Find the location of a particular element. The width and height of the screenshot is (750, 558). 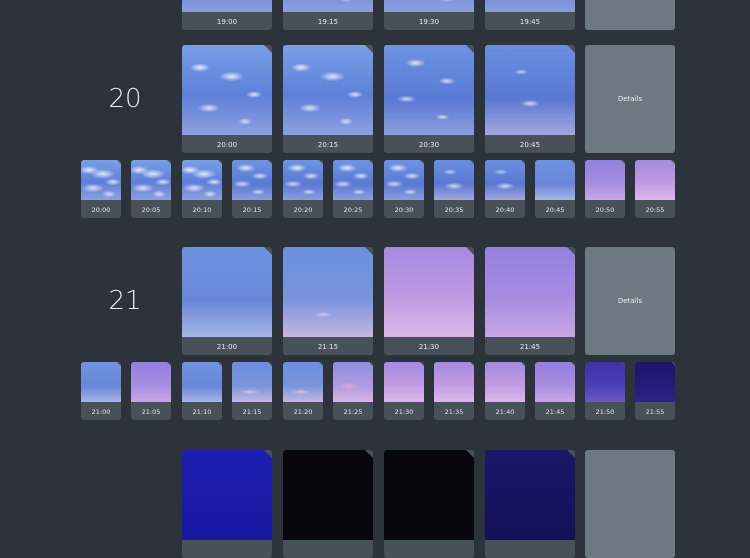

thumbnail-card: 21:45 is located at coordinates (530, 301).